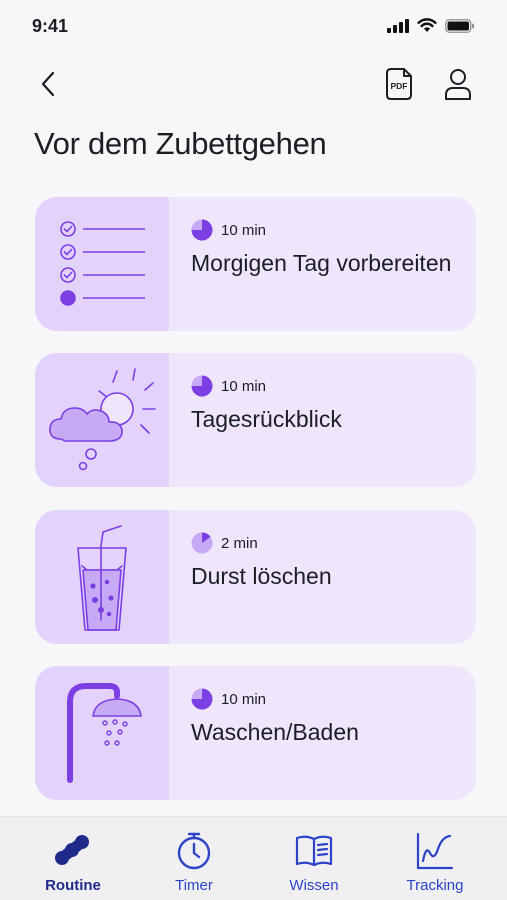 The image size is (507, 900). What do you see at coordinates (239, 543) in the screenshot?
I see `duration-label: 2 min` at bounding box center [239, 543].